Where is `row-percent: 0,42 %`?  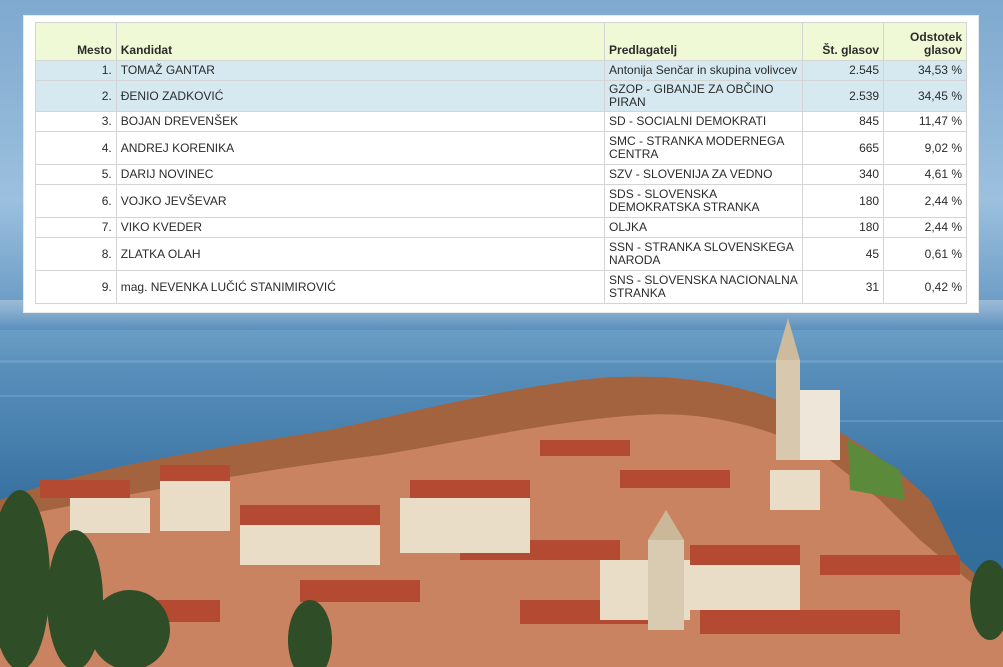
row-percent: 0,42 % is located at coordinates (925, 287).